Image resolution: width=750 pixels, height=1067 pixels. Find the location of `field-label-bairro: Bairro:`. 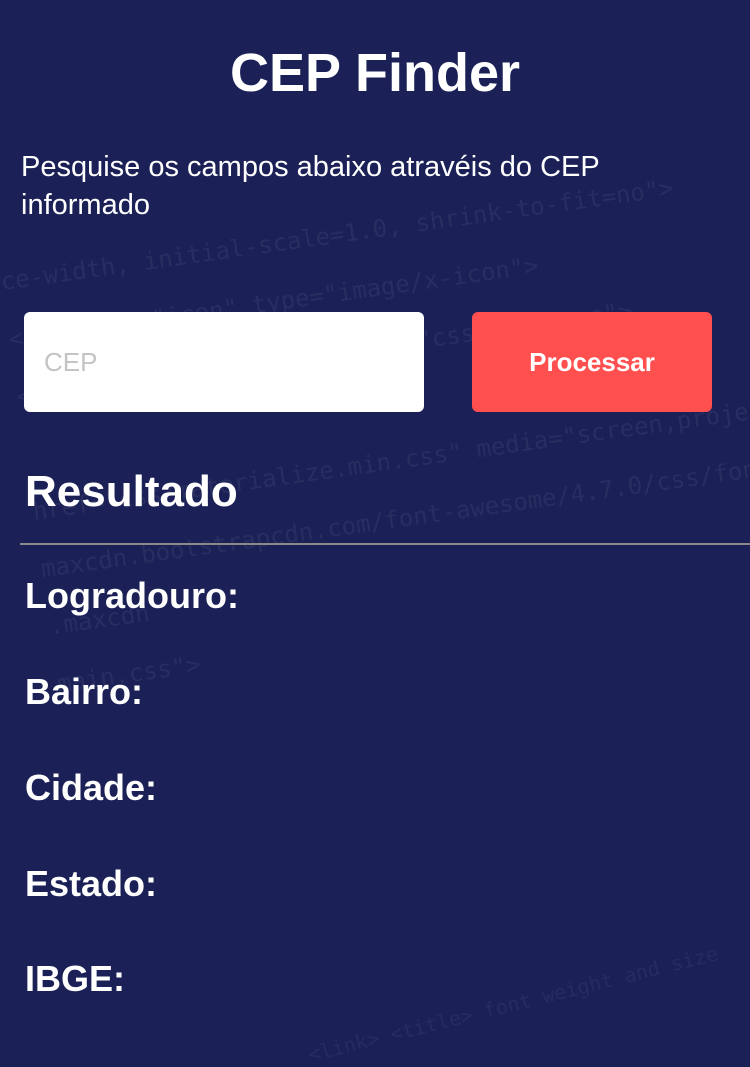

field-label-bairro: Bairro: is located at coordinates (84, 691).